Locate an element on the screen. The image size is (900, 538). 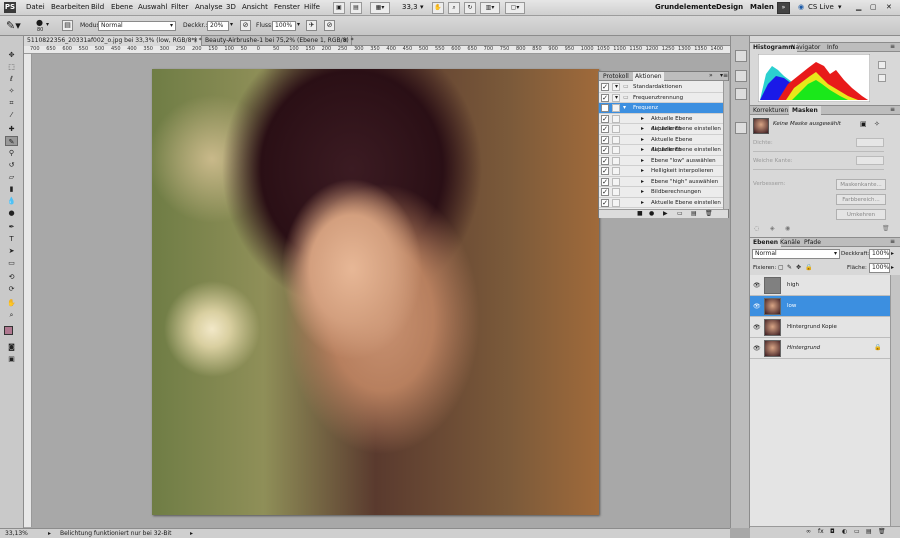
gradient-tool-icon: ▮ is located at coordinates (11, 189).